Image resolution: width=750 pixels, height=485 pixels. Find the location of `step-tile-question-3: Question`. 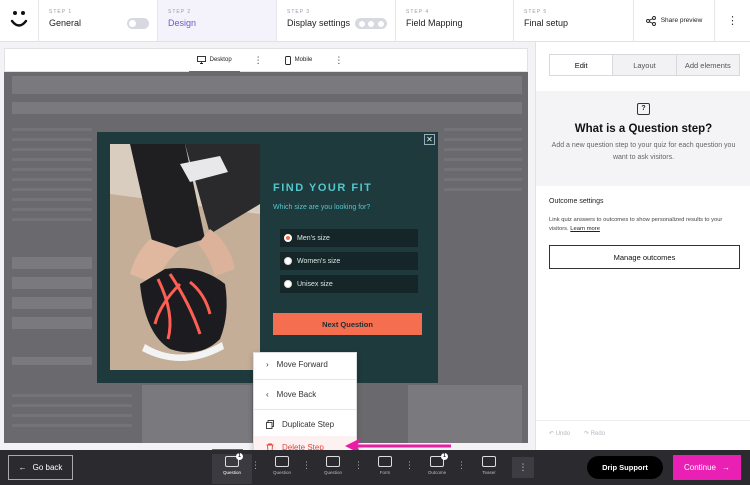

step-tile-question-3: Question is located at coordinates (333, 469).